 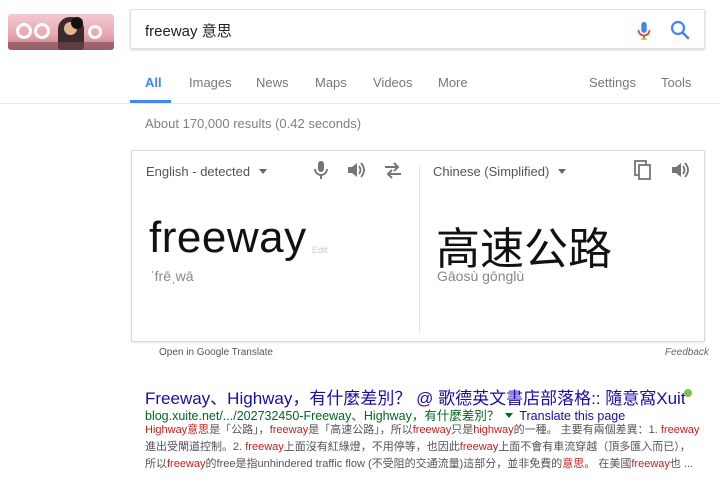 I want to click on search-box, so click(x=417, y=29).